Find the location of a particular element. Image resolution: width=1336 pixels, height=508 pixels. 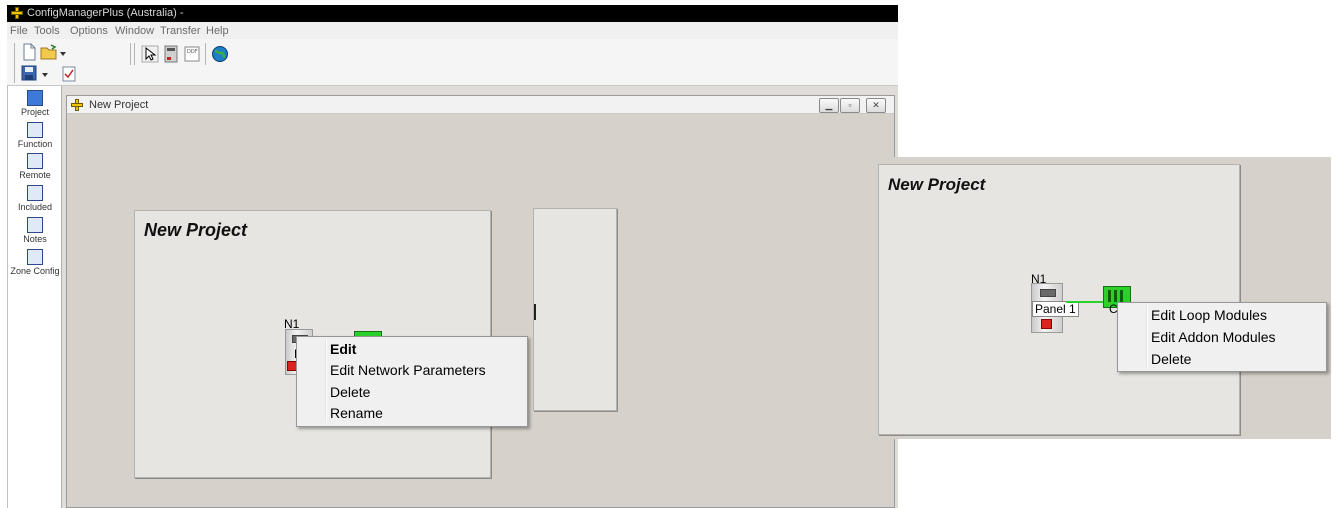

canvas-cursor is located at coordinates (535, 312).